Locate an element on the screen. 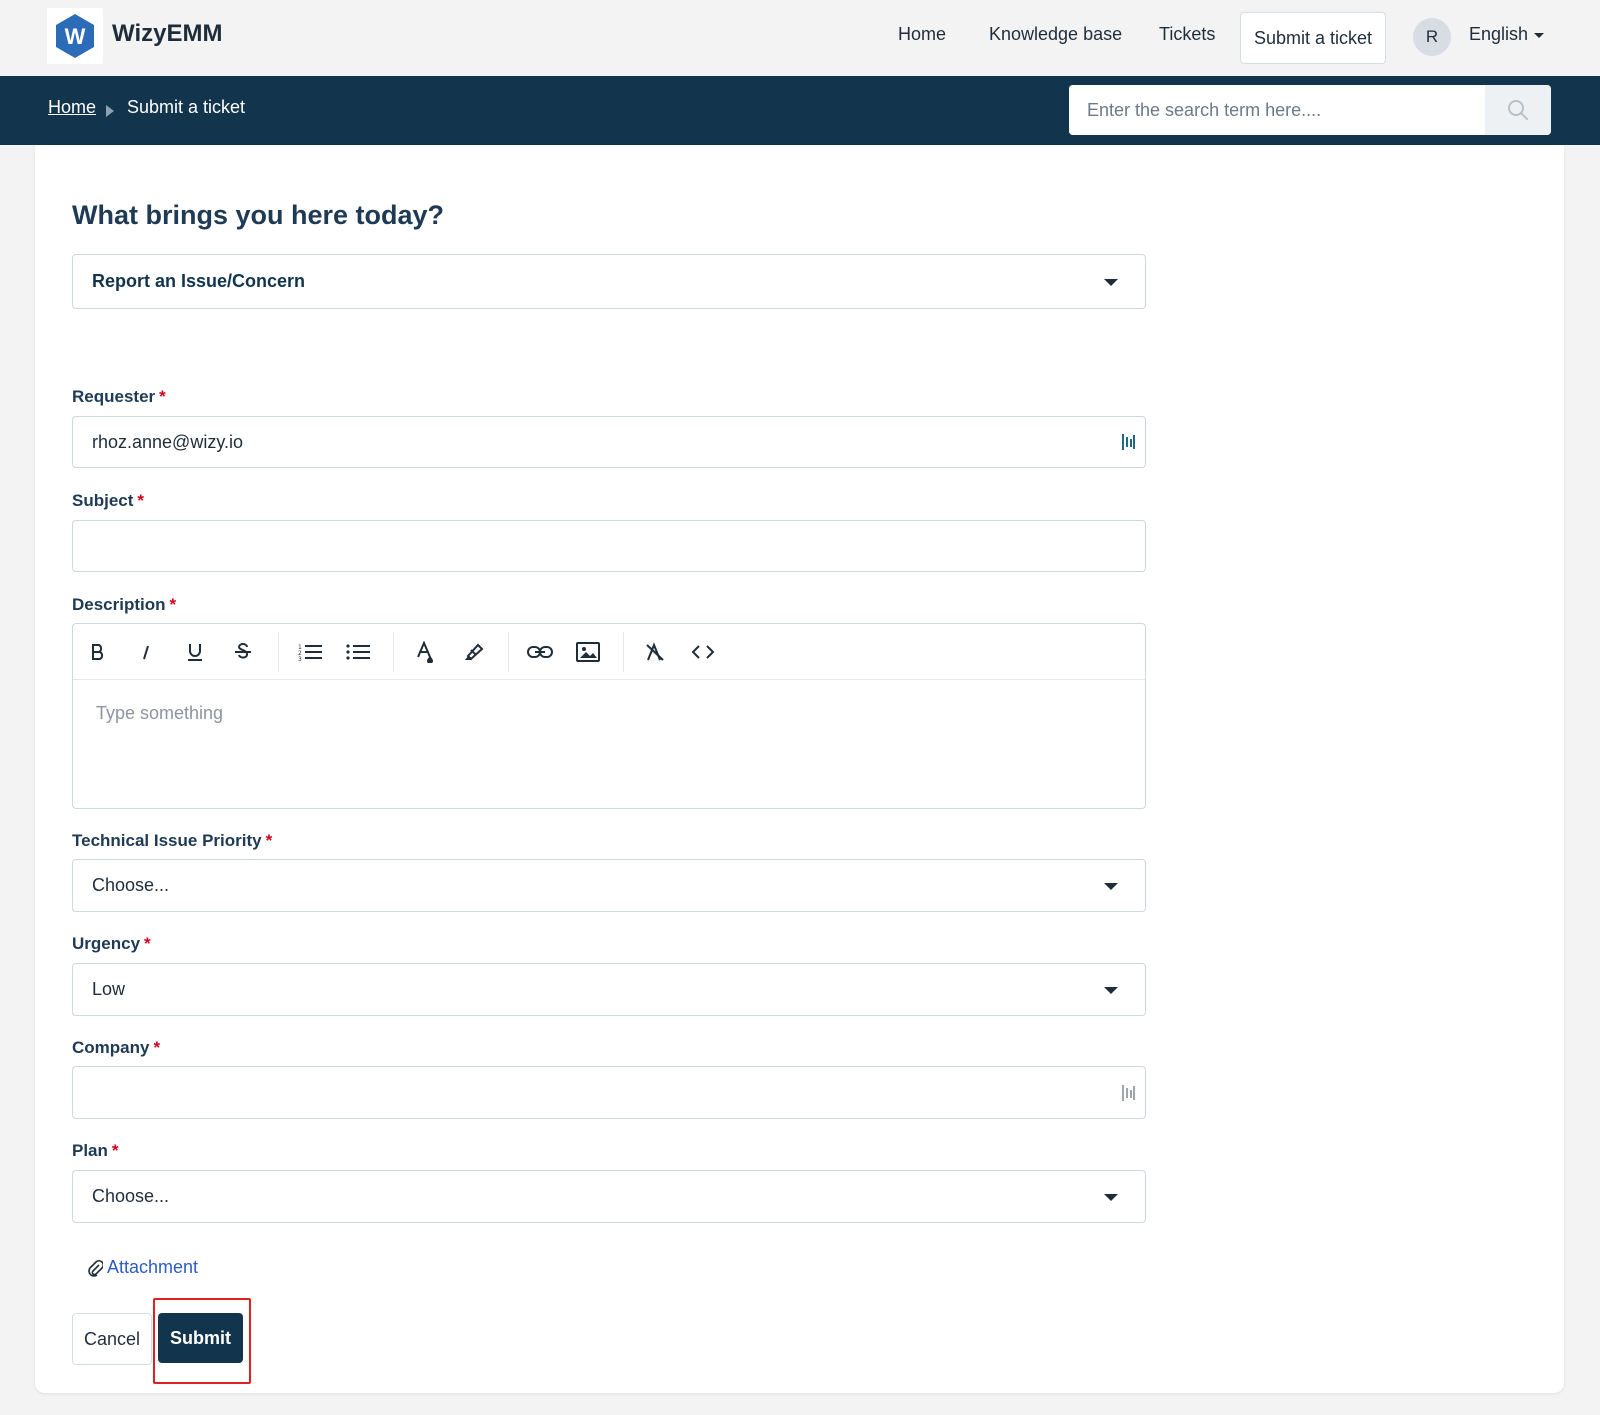  search-box is located at coordinates (1310, 110).